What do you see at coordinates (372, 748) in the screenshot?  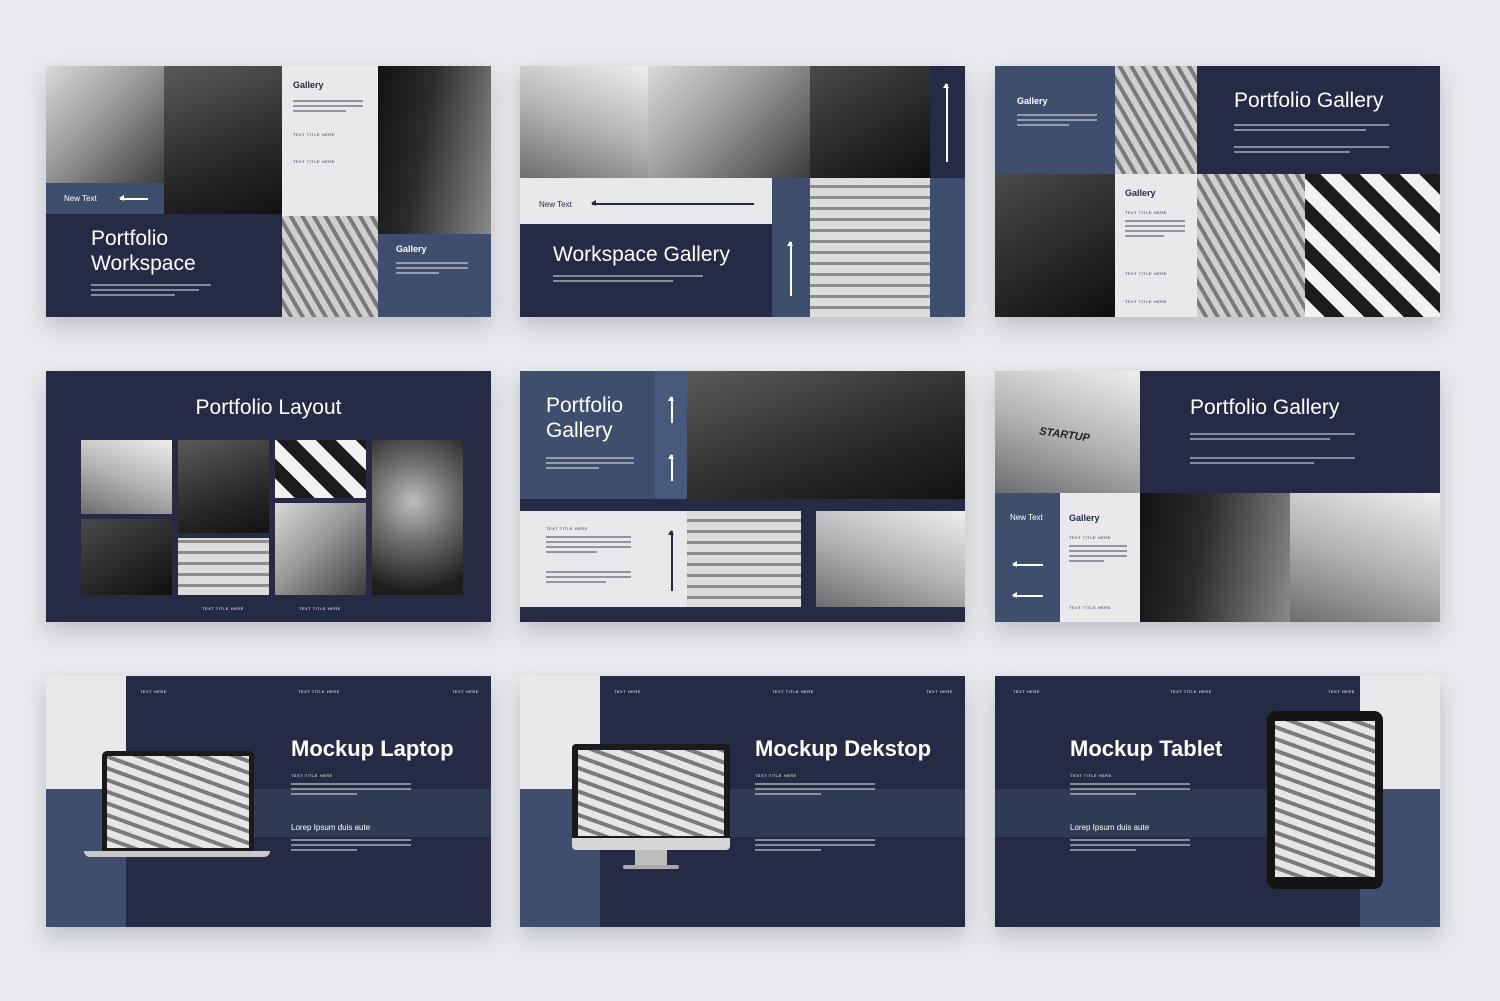 I see `slide-title: Mockup Laptop` at bounding box center [372, 748].